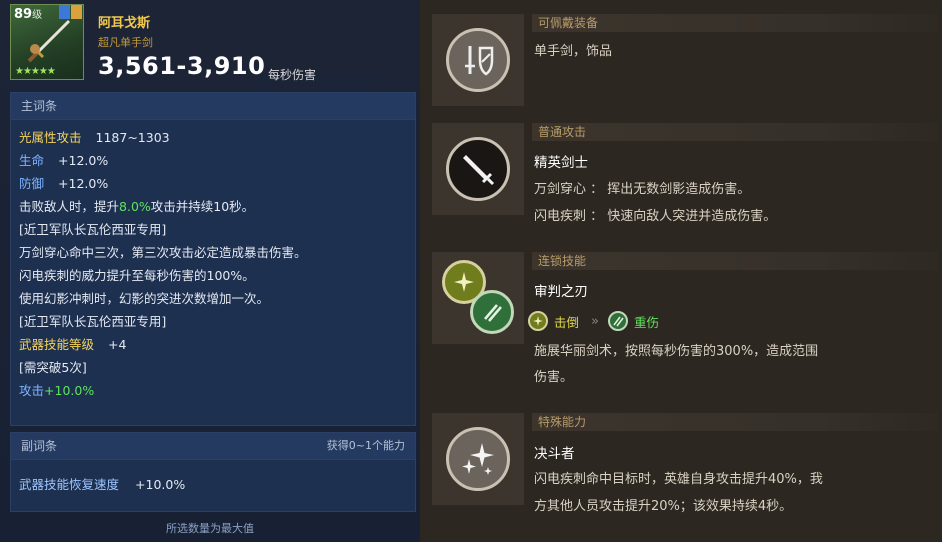 The height and width of the screenshot is (542, 942). Describe the element at coordinates (292, 75) in the screenshot. I see `item-dps-unit: 每秒伤害` at that location.